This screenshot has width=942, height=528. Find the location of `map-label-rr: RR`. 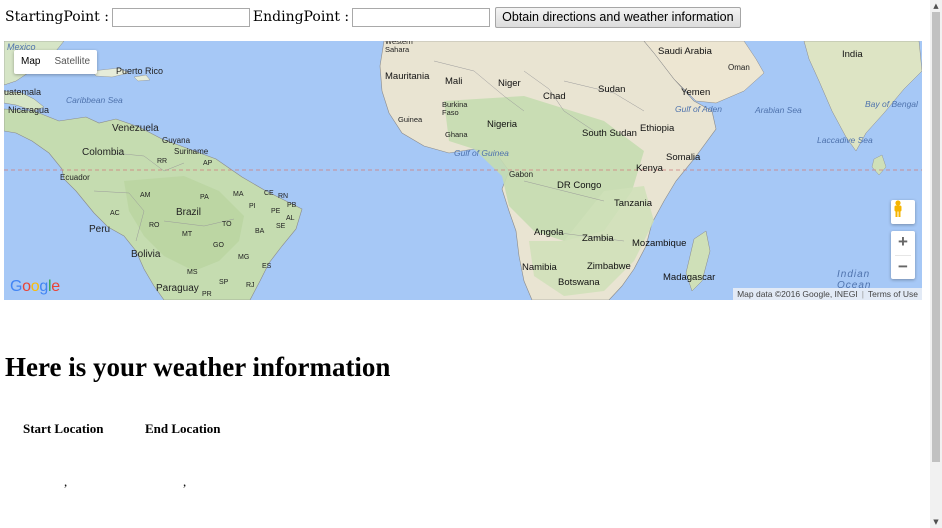

map-label-rr: RR is located at coordinates (162, 161).